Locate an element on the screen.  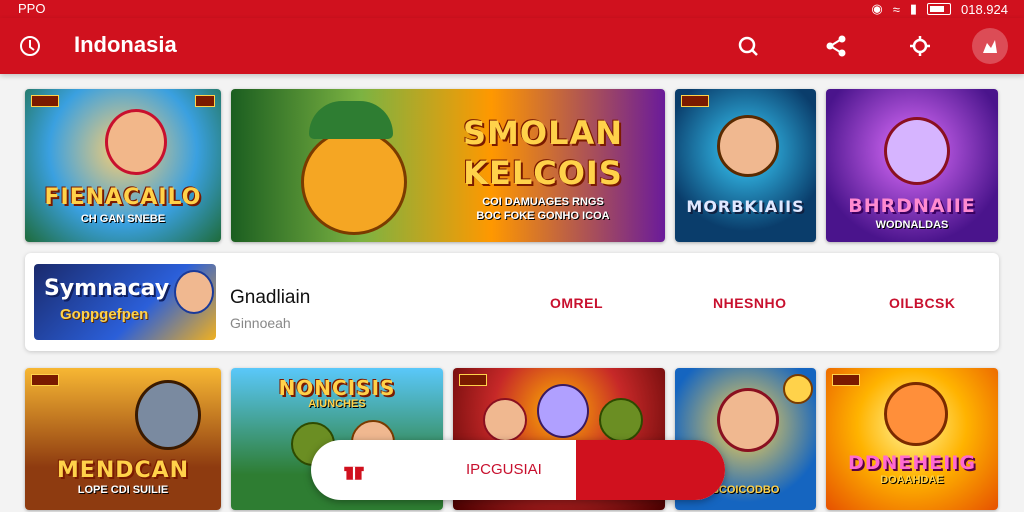
settings-icon is located at coordinates (920, 46).